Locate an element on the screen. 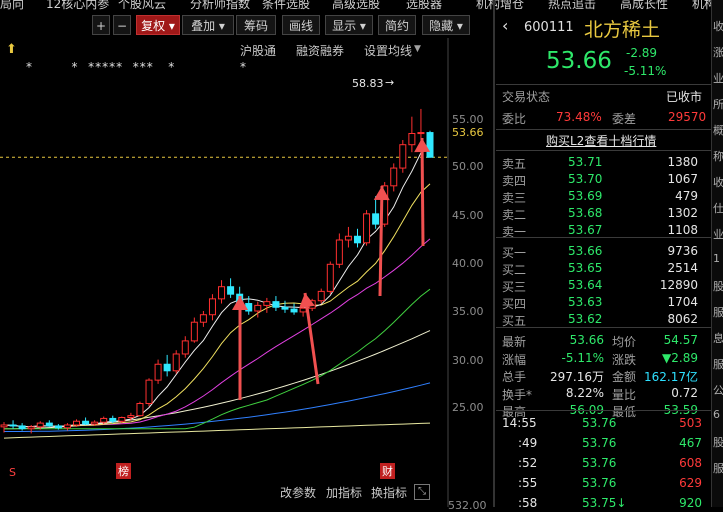 This screenshot has height=512, width=723. book-volume: 8062 is located at coordinates (682, 319).